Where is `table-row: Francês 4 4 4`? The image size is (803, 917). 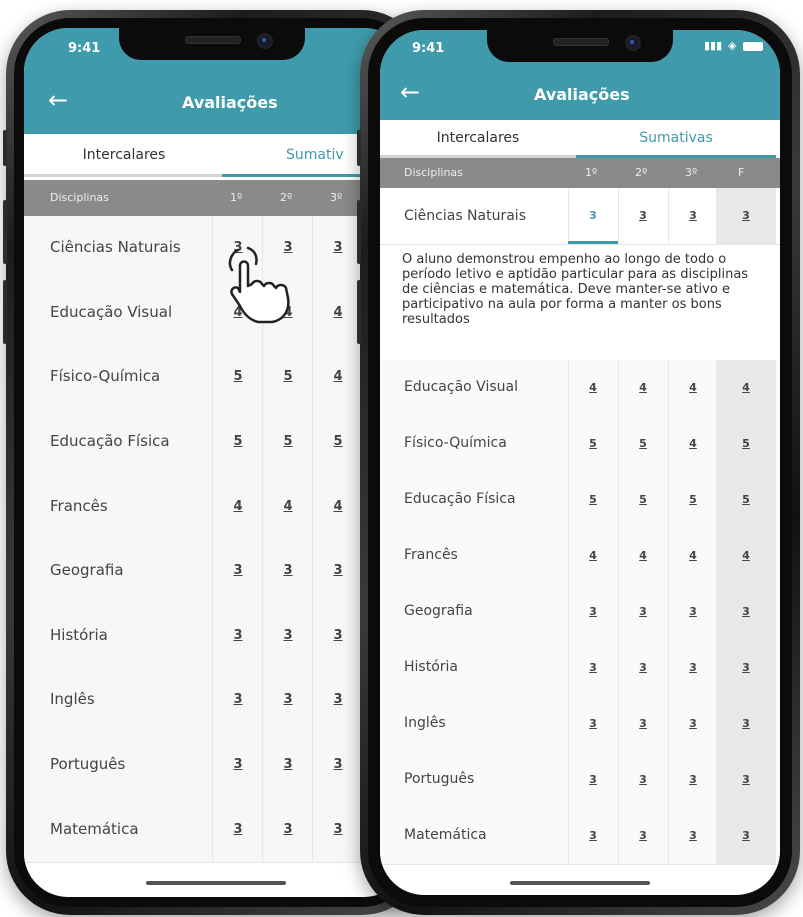 table-row: Francês 4 4 4 is located at coordinates (216, 507).